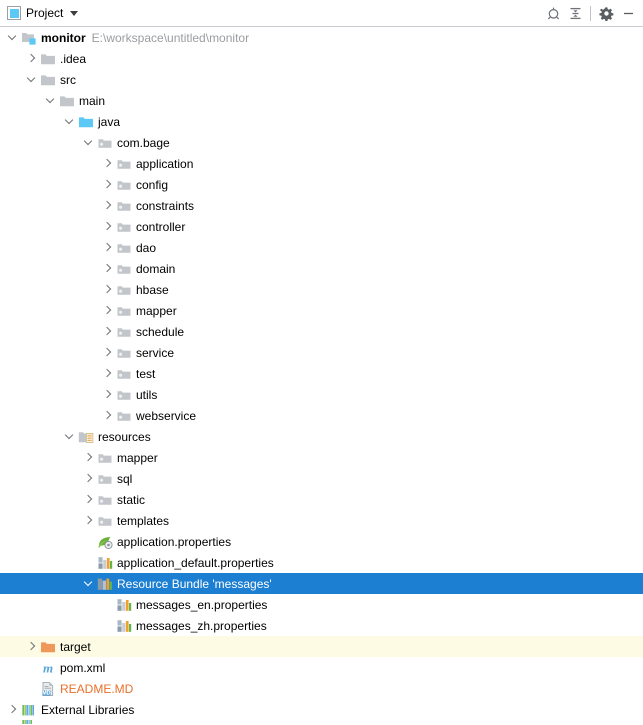 The image size is (643, 725). Describe the element at coordinates (321, 646) in the screenshot. I see `tree-row: target` at that location.